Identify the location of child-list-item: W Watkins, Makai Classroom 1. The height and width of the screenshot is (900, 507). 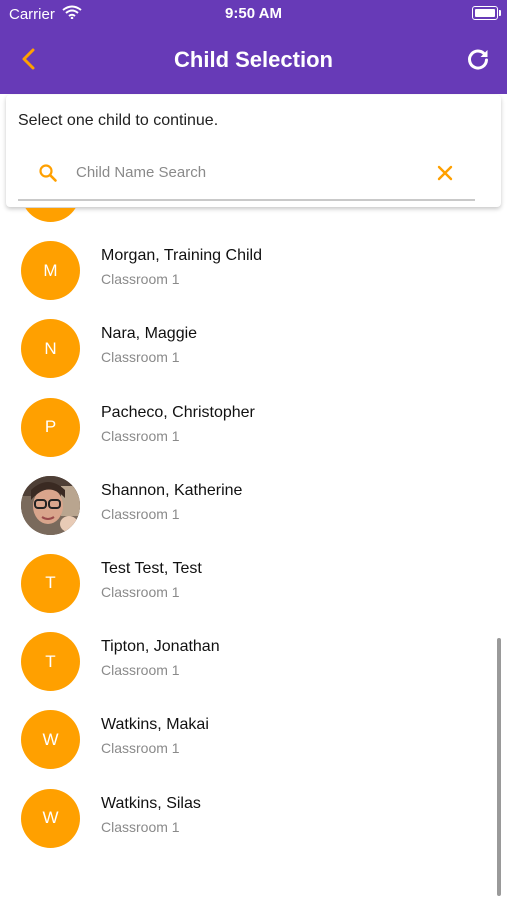
(253, 740).